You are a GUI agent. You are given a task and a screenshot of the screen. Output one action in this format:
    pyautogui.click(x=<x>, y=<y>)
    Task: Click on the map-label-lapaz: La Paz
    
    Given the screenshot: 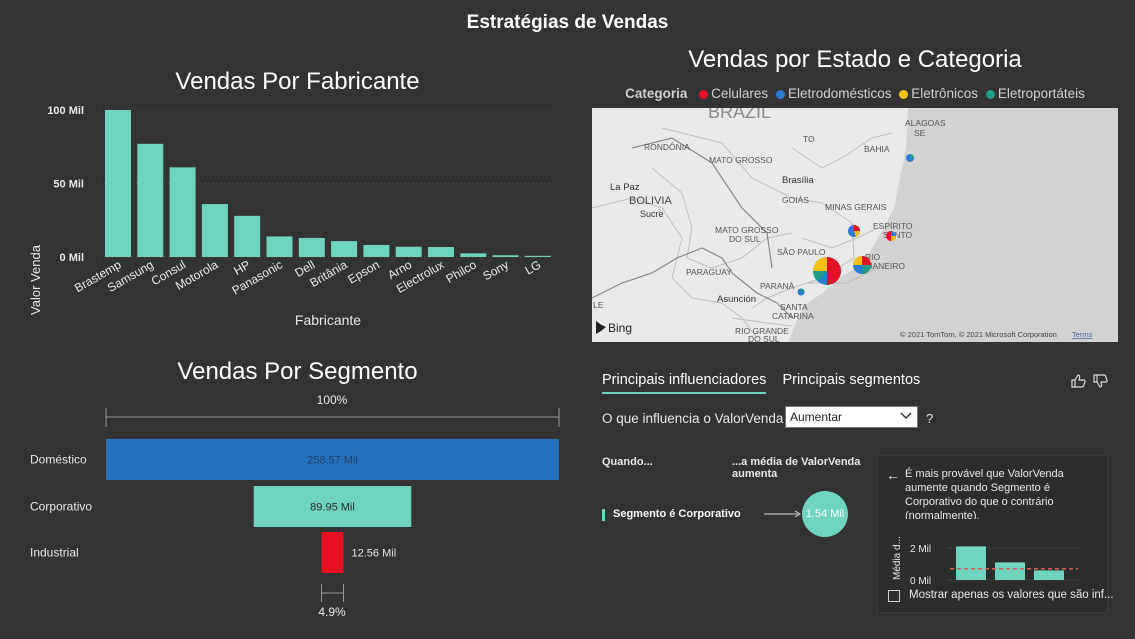 What is the action you would take?
    pyautogui.click(x=625, y=187)
    